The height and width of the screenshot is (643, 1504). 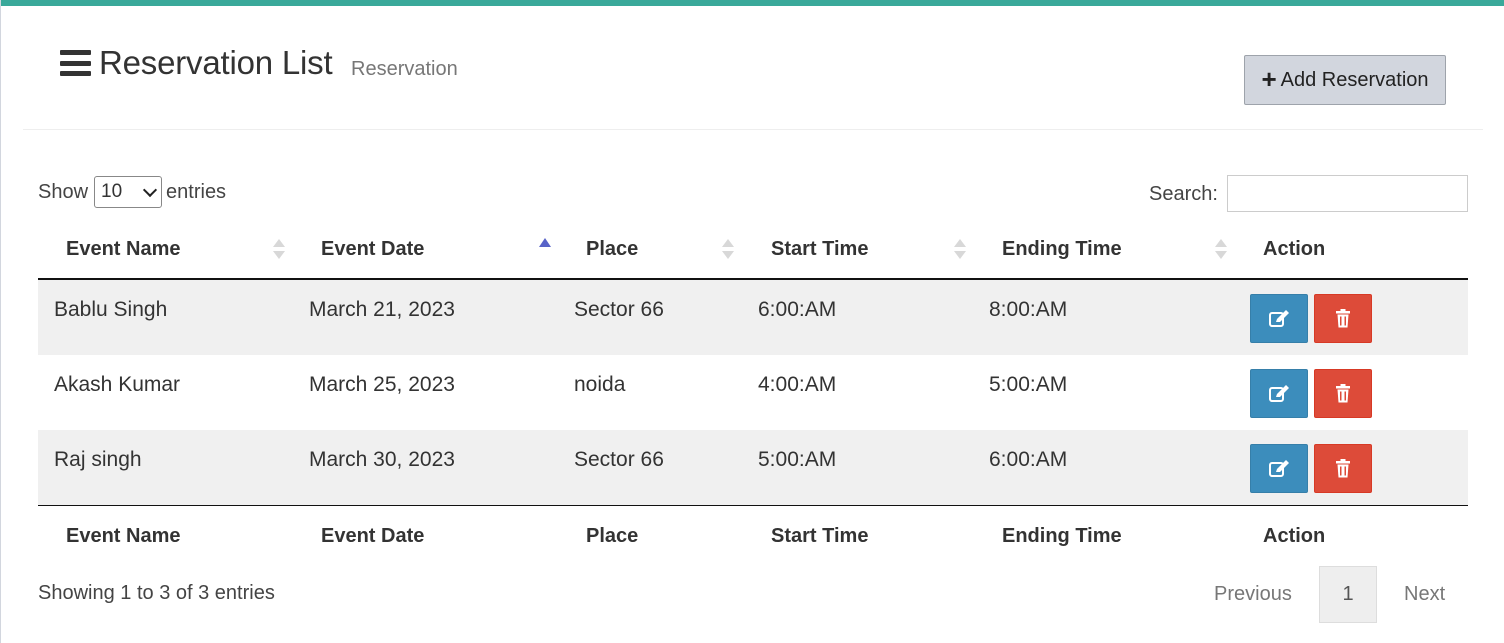 I want to click on cell-start-time: 6:00:AM, so click(x=797, y=309).